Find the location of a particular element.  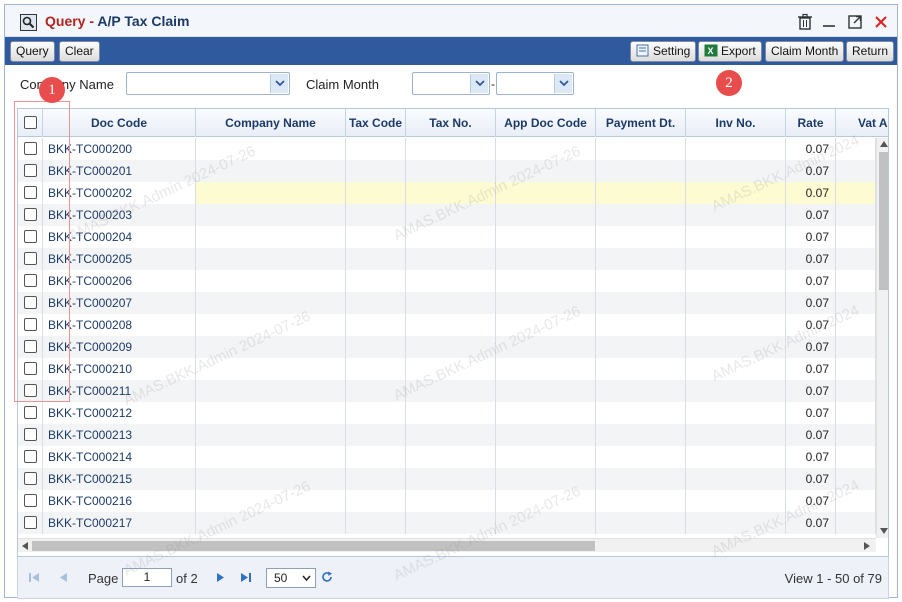

table-row: BKK-TC000200 0.07 is located at coordinates (447, 149).